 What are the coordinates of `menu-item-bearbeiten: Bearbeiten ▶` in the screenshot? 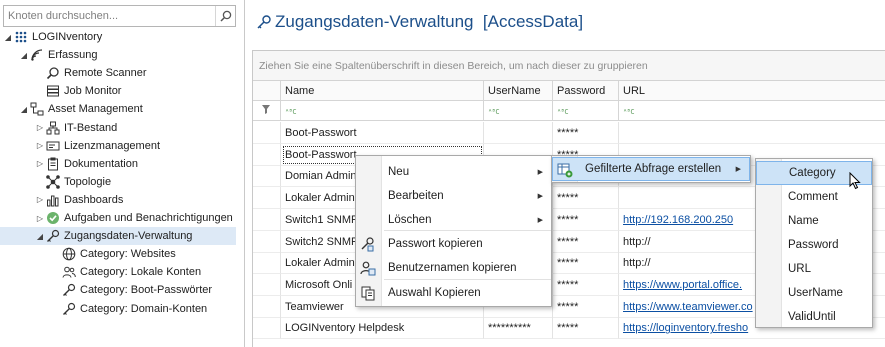 It's located at (453, 196).